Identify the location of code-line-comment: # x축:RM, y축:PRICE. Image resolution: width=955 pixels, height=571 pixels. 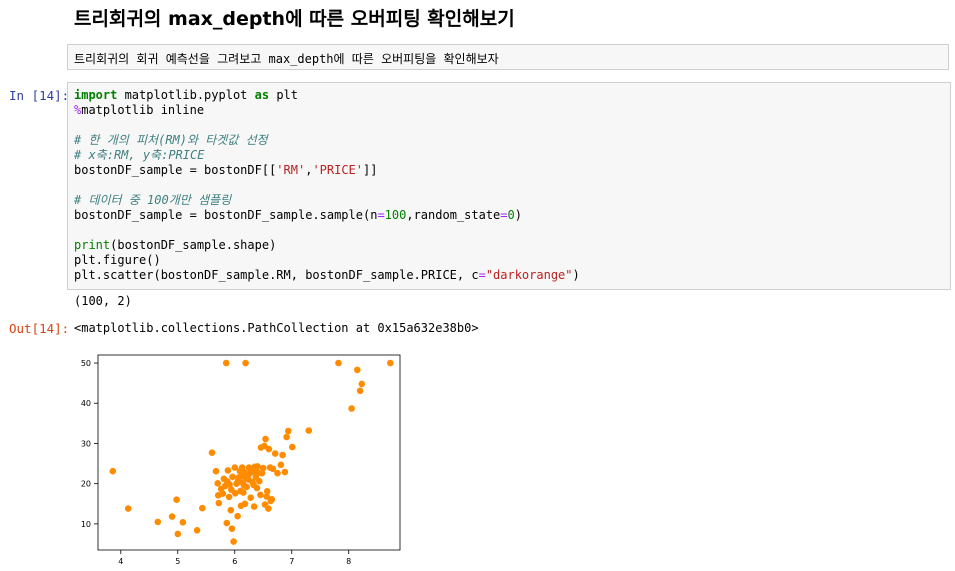
(139, 155).